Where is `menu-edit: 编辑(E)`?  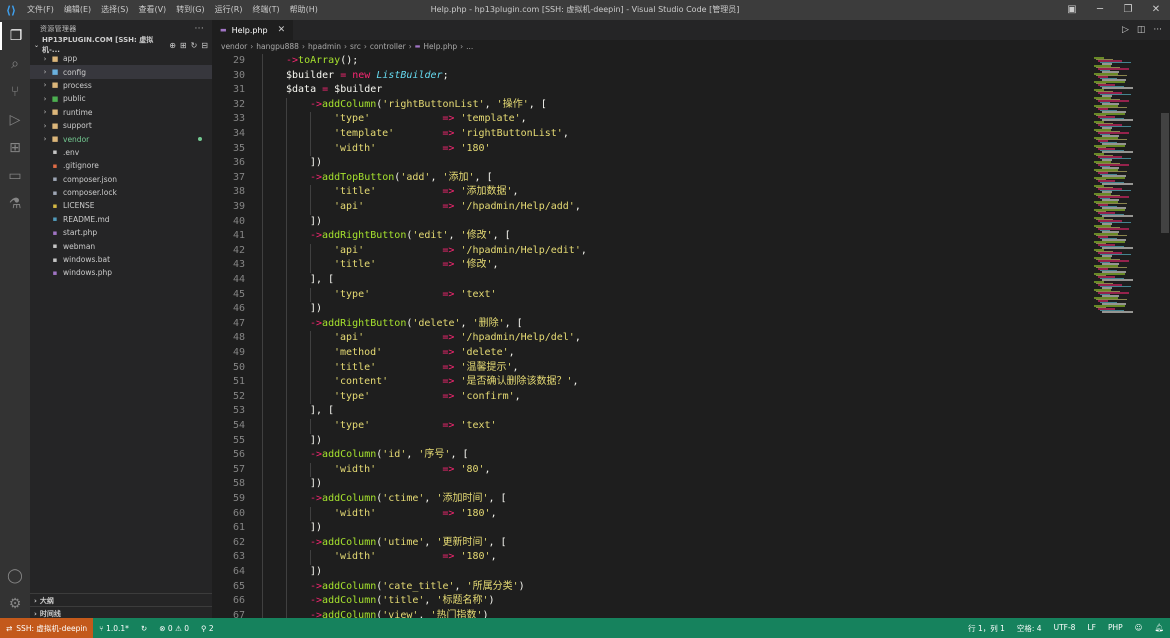
menu-edit: 编辑(E) is located at coordinates (77, 10).